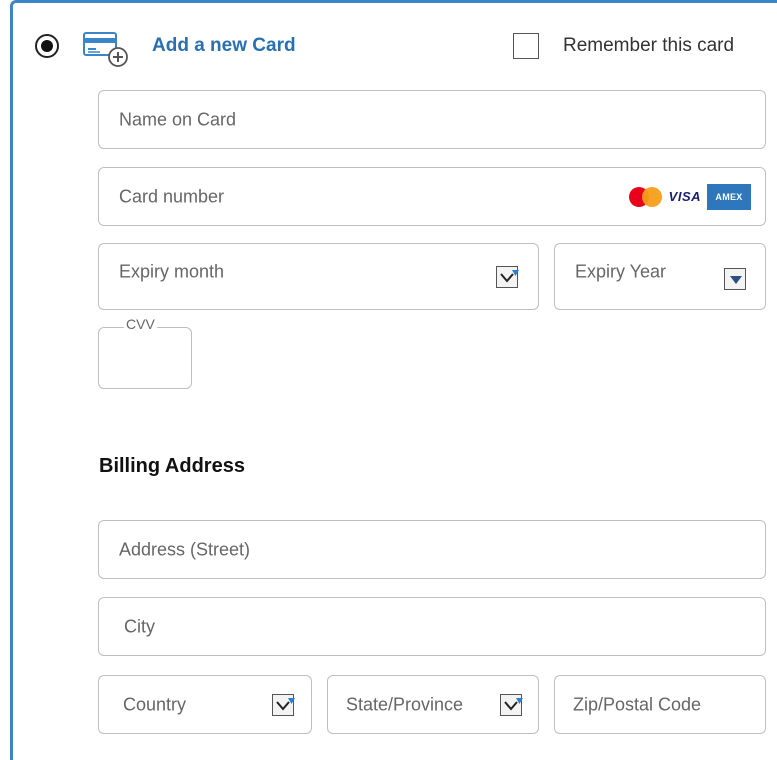 This screenshot has height=760, width=777. I want to click on expiry-month-placeholder: Expiry month, so click(172, 271).